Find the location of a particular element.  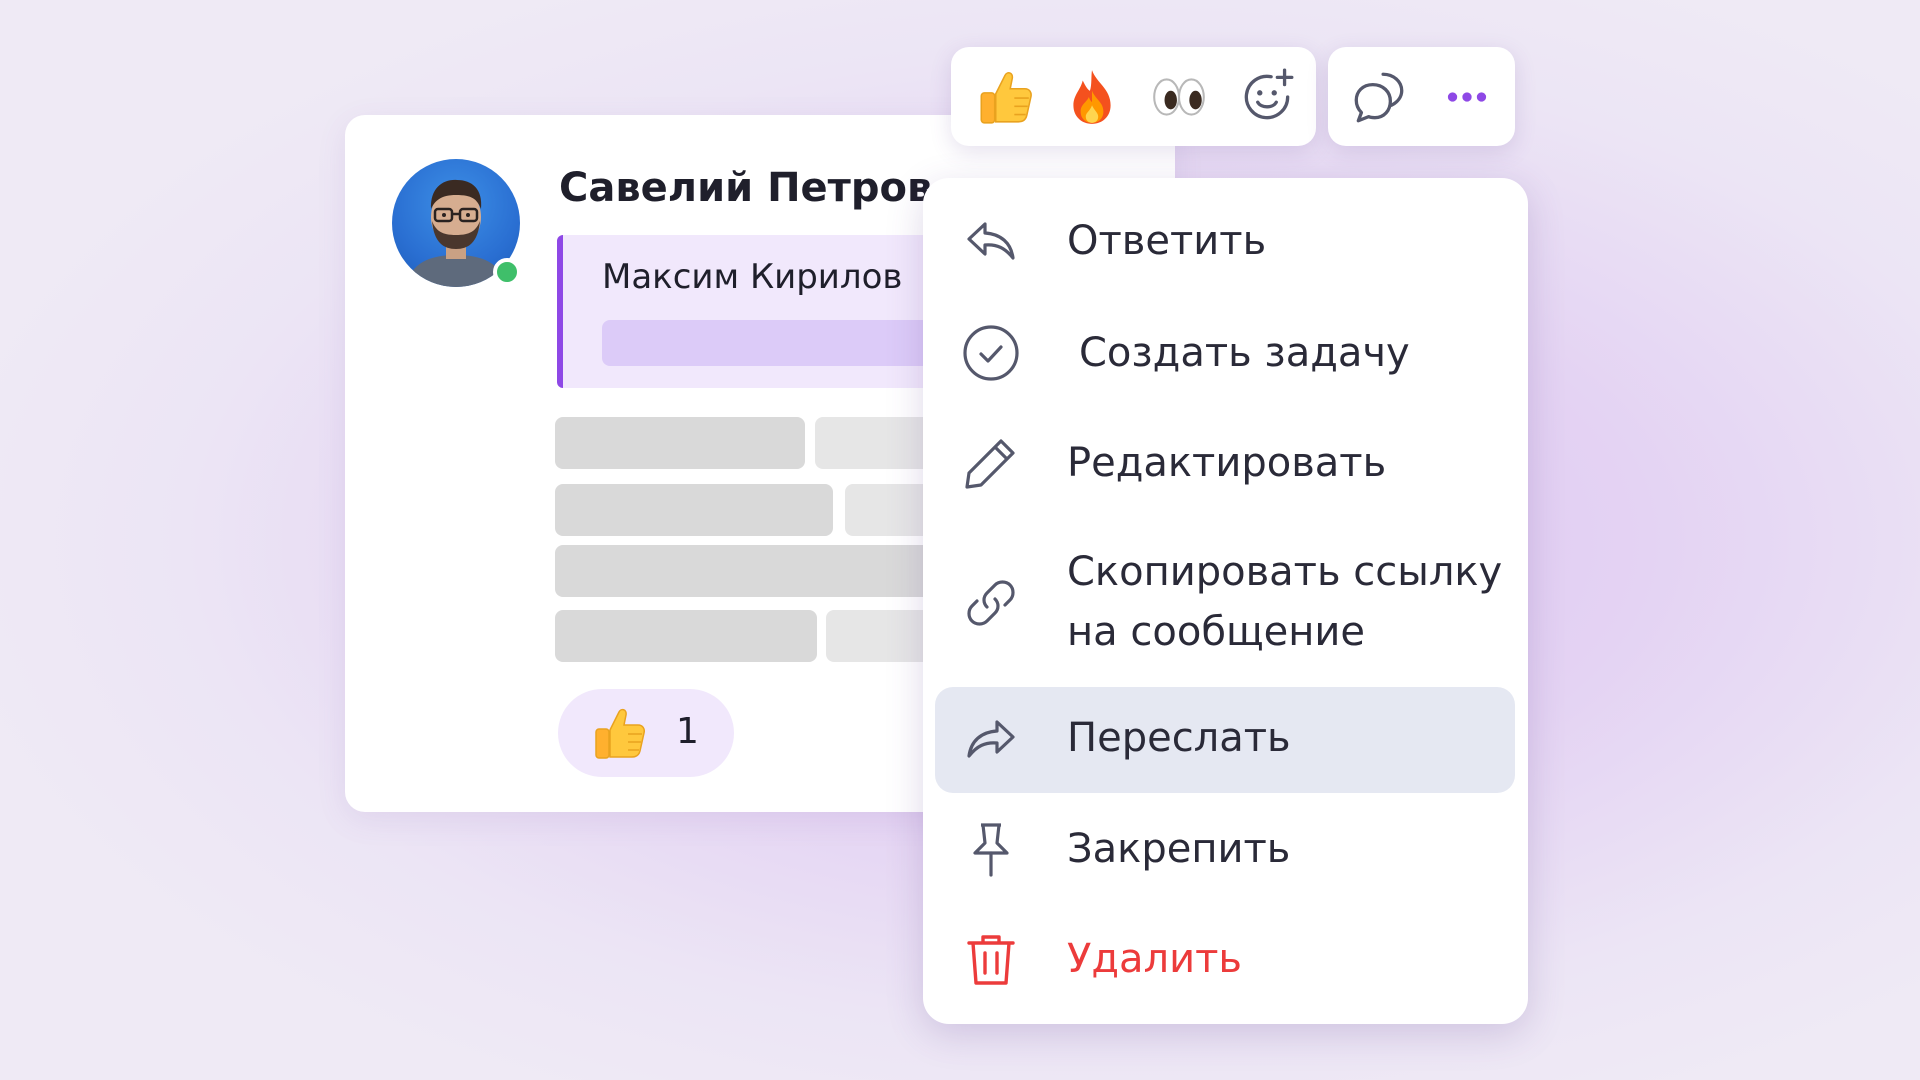

reaction-count: 1 is located at coordinates (687, 731).